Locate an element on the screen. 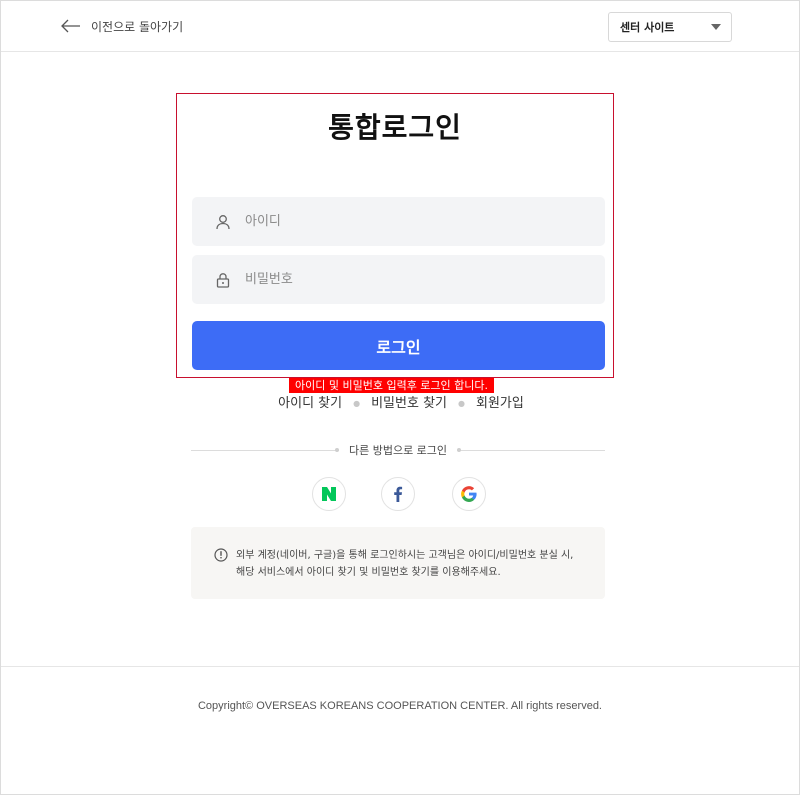  google-login-button is located at coordinates (469, 494).